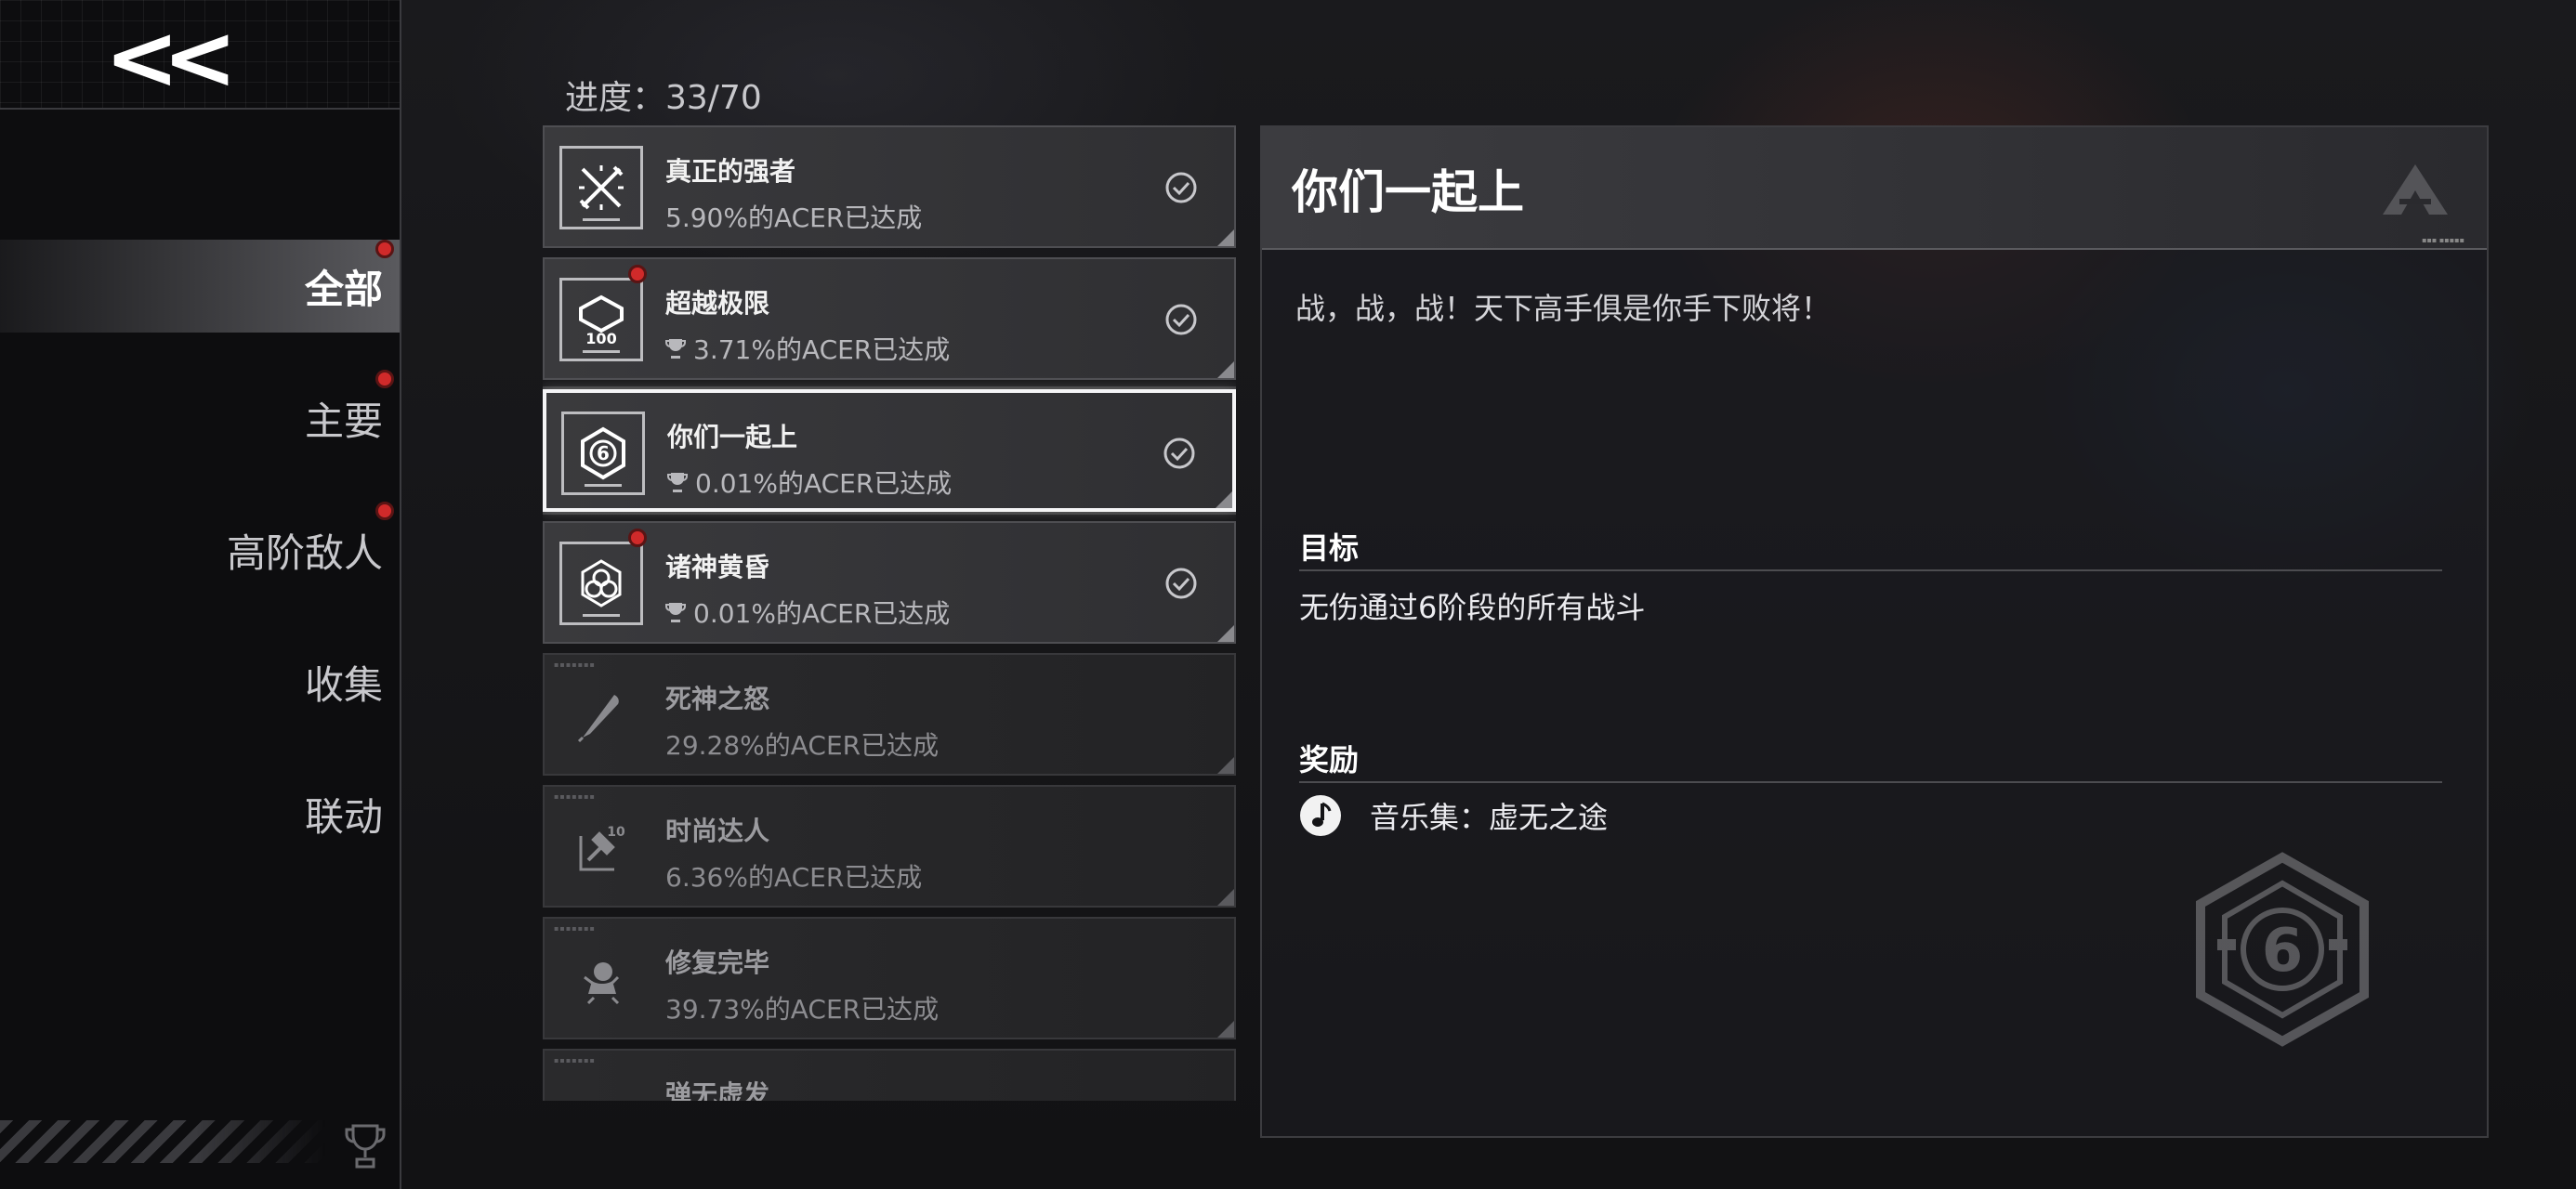 The width and height of the screenshot is (2576, 1189). I want to click on game-logo-icon, so click(2415, 189).